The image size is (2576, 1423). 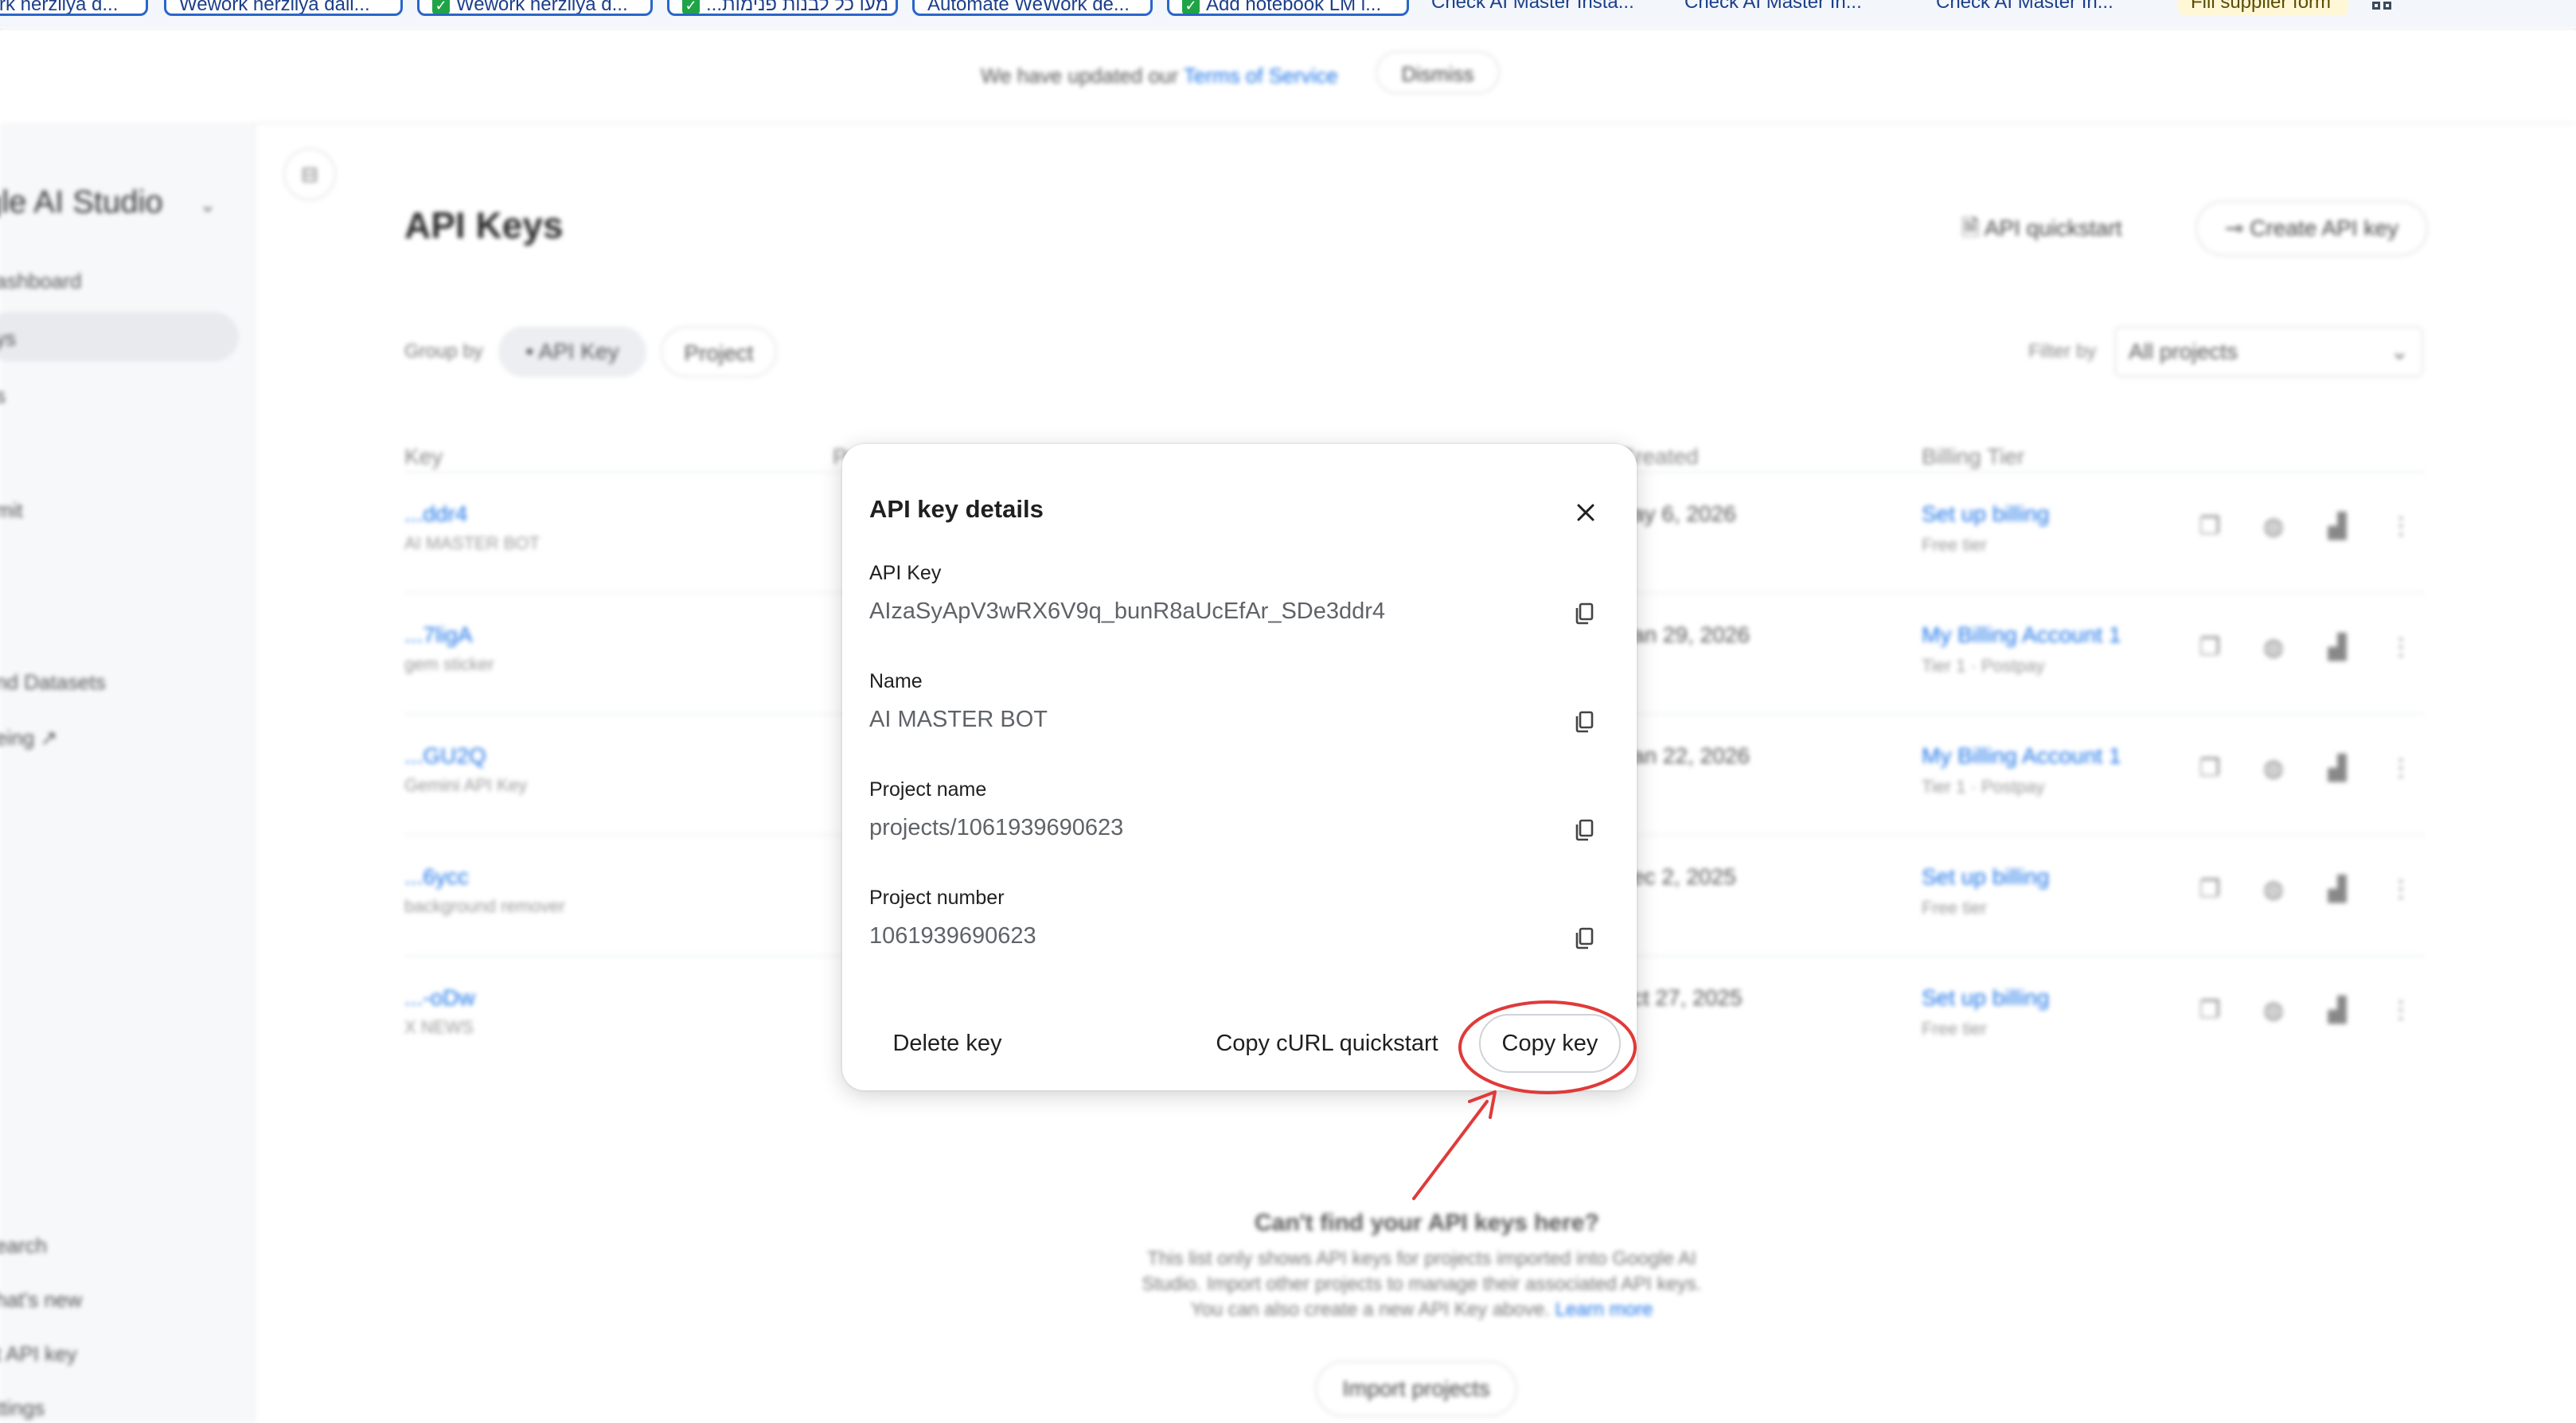 I want to click on table-row-key: ...7ligA, so click(x=438, y=635).